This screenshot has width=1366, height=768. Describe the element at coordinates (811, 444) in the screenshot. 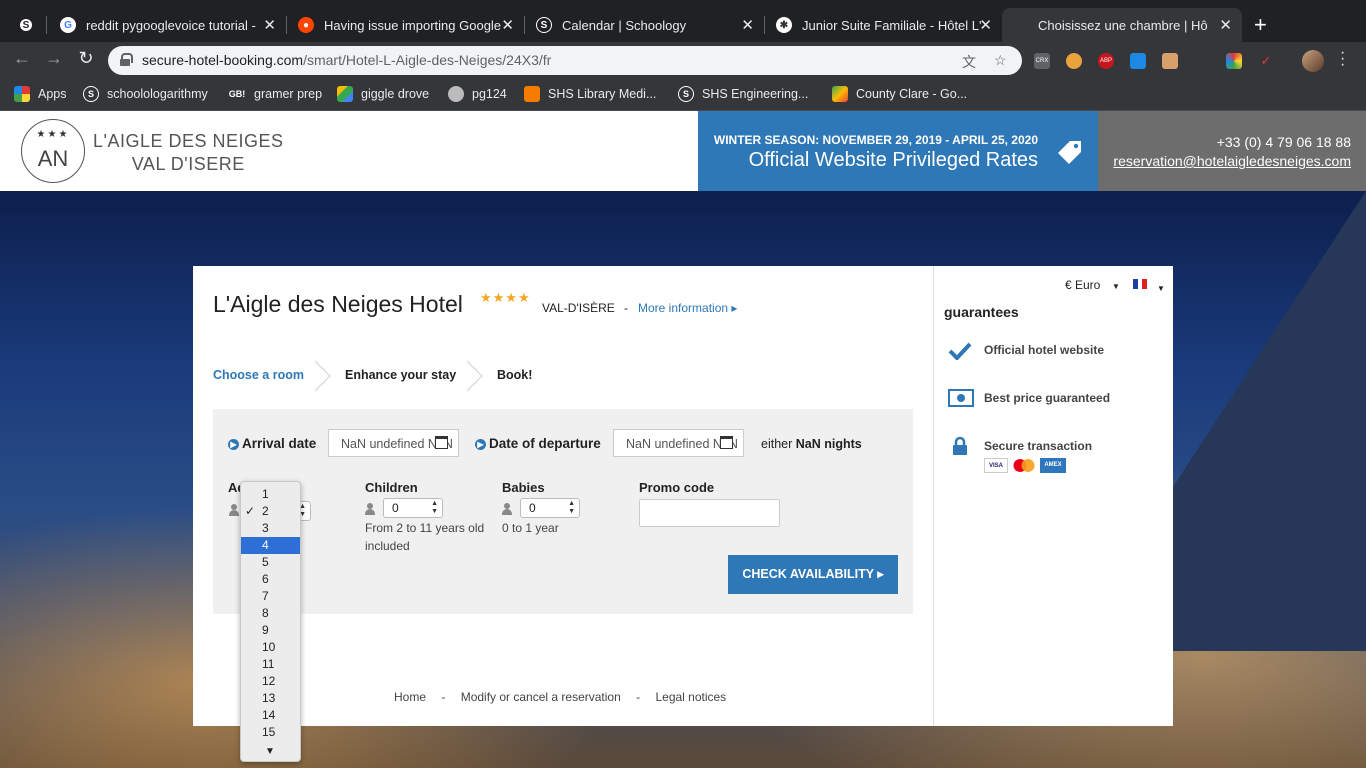

I see `nights-count: either NaN nights` at that location.